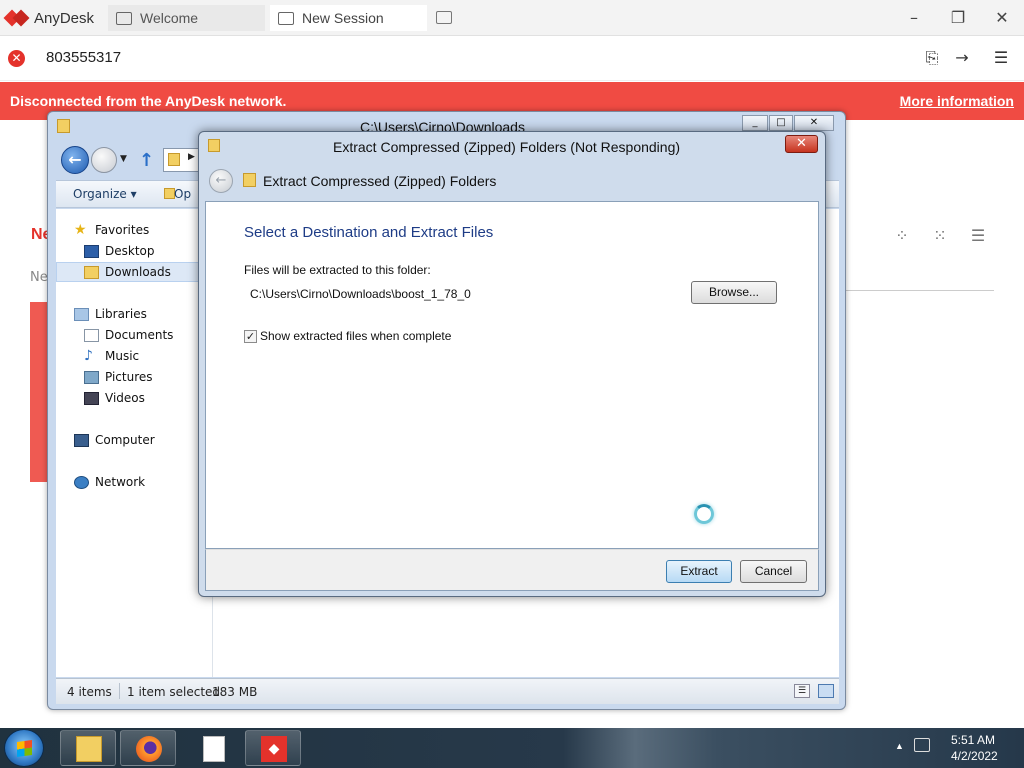 This screenshot has height=768, width=1024. I want to click on selection-size: 183 MB, so click(235, 692).